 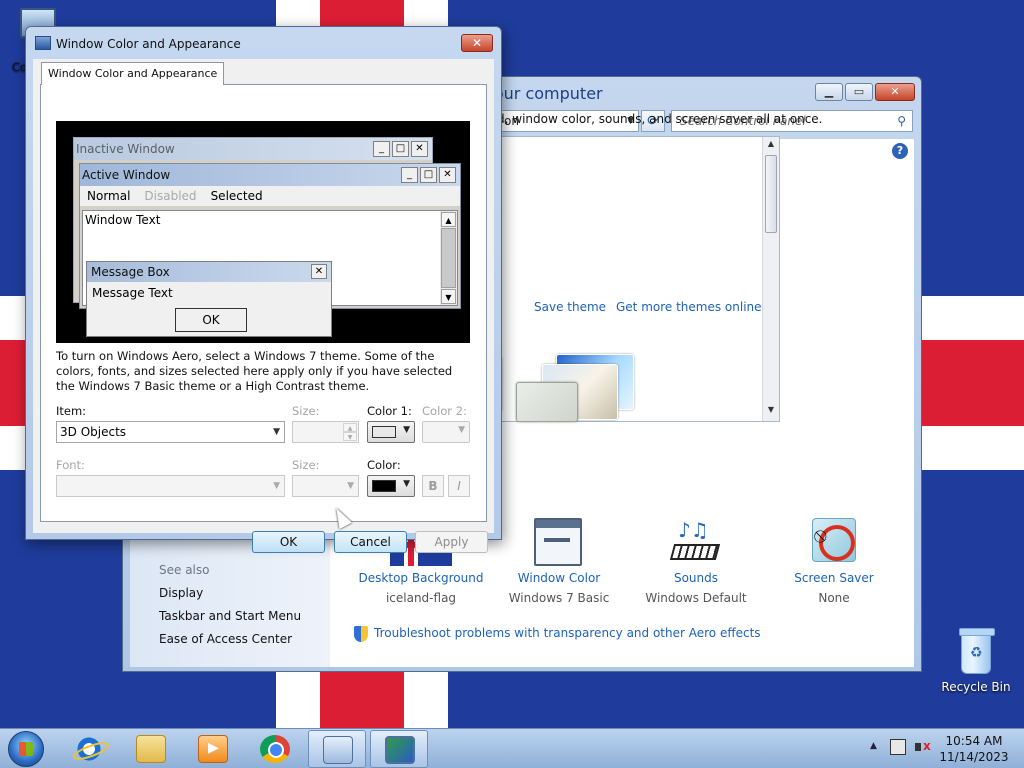 What do you see at coordinates (446, 432) in the screenshot?
I see `color2-picker: ▼` at bounding box center [446, 432].